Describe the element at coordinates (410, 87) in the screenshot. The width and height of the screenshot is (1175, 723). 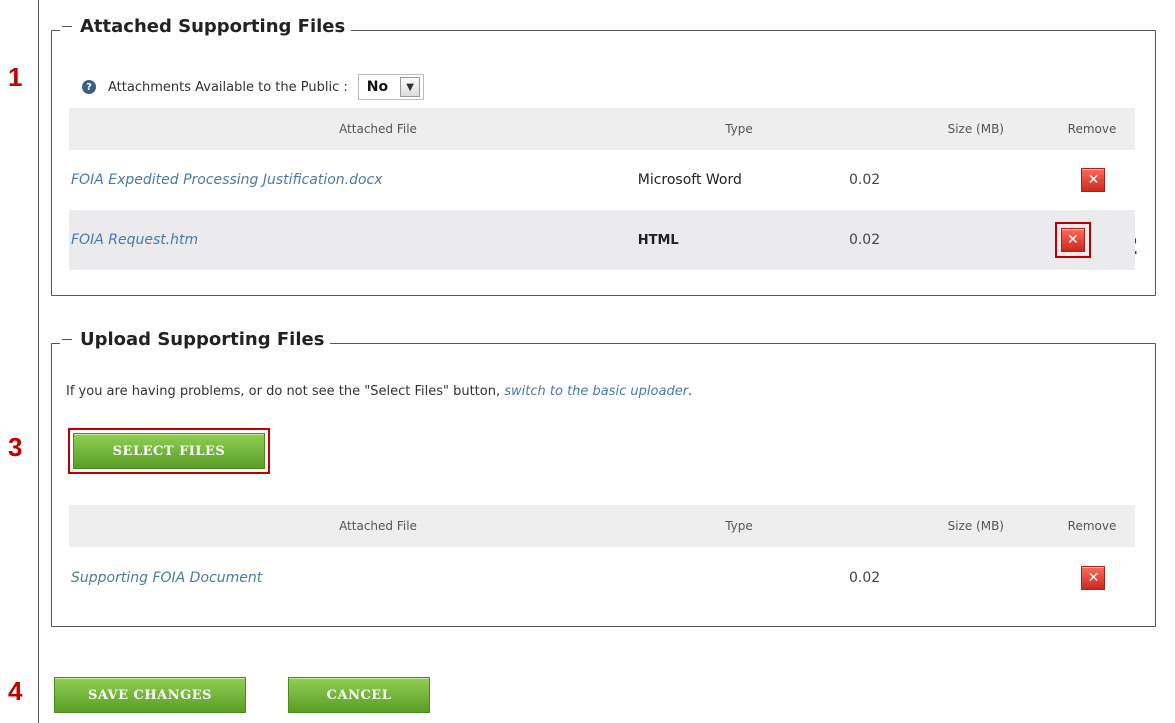
I see `chevron-down-icon: ▼` at that location.